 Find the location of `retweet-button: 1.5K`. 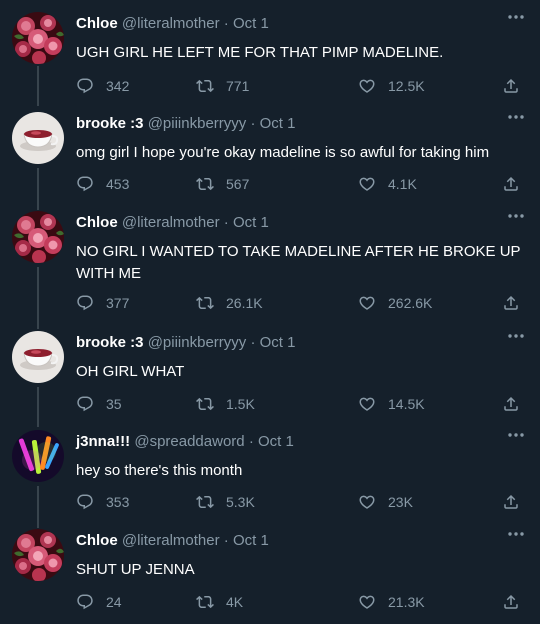

retweet-button: 1.5K is located at coordinates (225, 404).